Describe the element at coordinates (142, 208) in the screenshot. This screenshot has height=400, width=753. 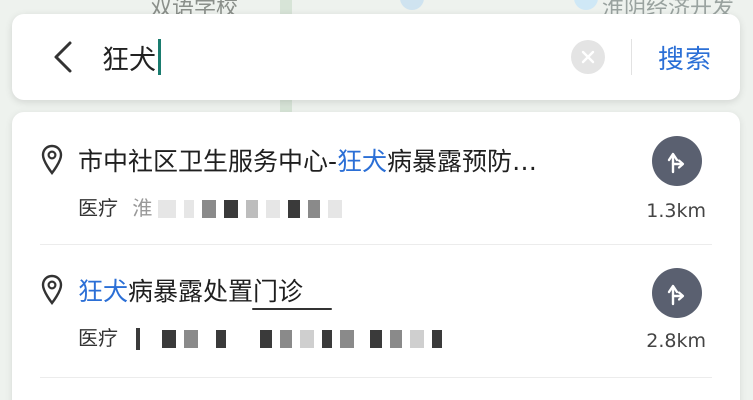
I see `category-extra: 淮` at that location.